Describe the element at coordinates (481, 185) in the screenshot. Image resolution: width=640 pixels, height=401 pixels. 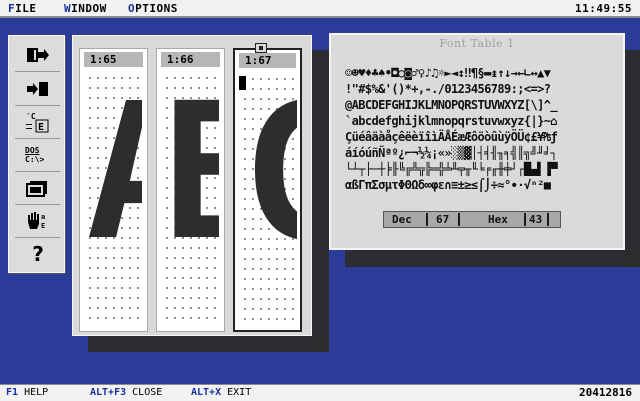
I see `font-table-row: αßΓπΣσµτΦΘΩδ∞φε∩≡±≥≤⌠⌡÷≈°∙·√ⁿ²■` at that location.